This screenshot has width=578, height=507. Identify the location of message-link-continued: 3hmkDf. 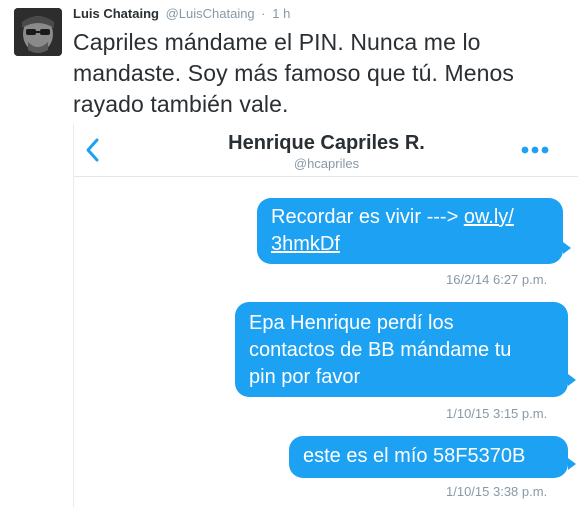
(305, 244).